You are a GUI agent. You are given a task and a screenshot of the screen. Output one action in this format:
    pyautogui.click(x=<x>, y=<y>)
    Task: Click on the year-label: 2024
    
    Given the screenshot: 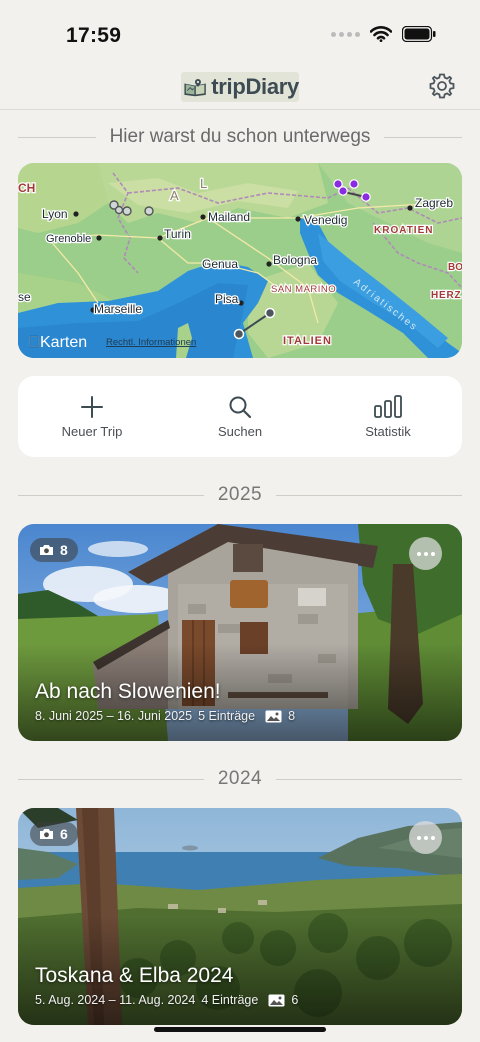 What is the action you would take?
    pyautogui.click(x=240, y=778)
    